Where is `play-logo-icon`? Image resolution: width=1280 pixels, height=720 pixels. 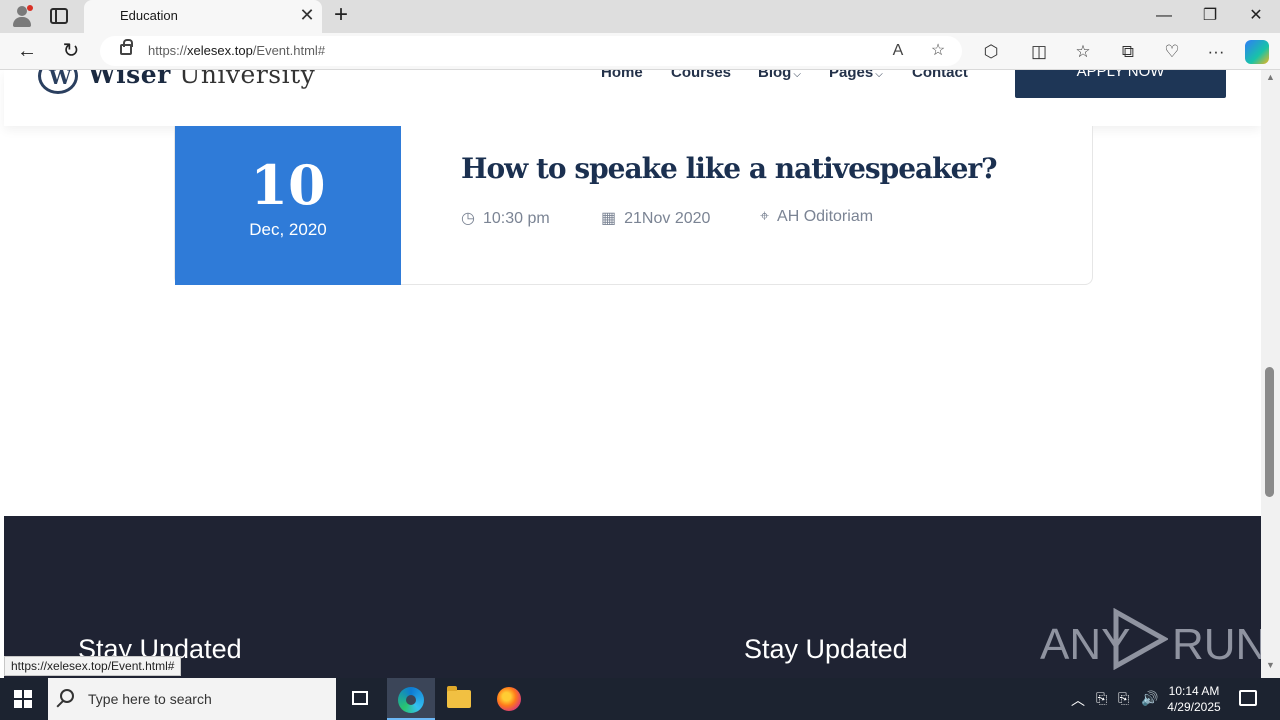 play-logo-icon is located at coordinates (1140, 639).